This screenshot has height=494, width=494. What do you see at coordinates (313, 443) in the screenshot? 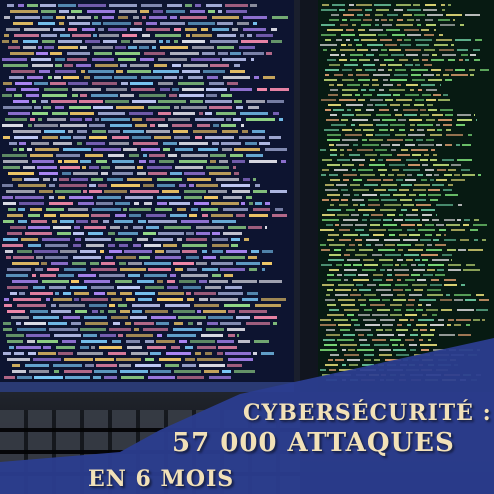
I see `headline-line-2: 57 000 ATTAQUES` at bounding box center [313, 443].